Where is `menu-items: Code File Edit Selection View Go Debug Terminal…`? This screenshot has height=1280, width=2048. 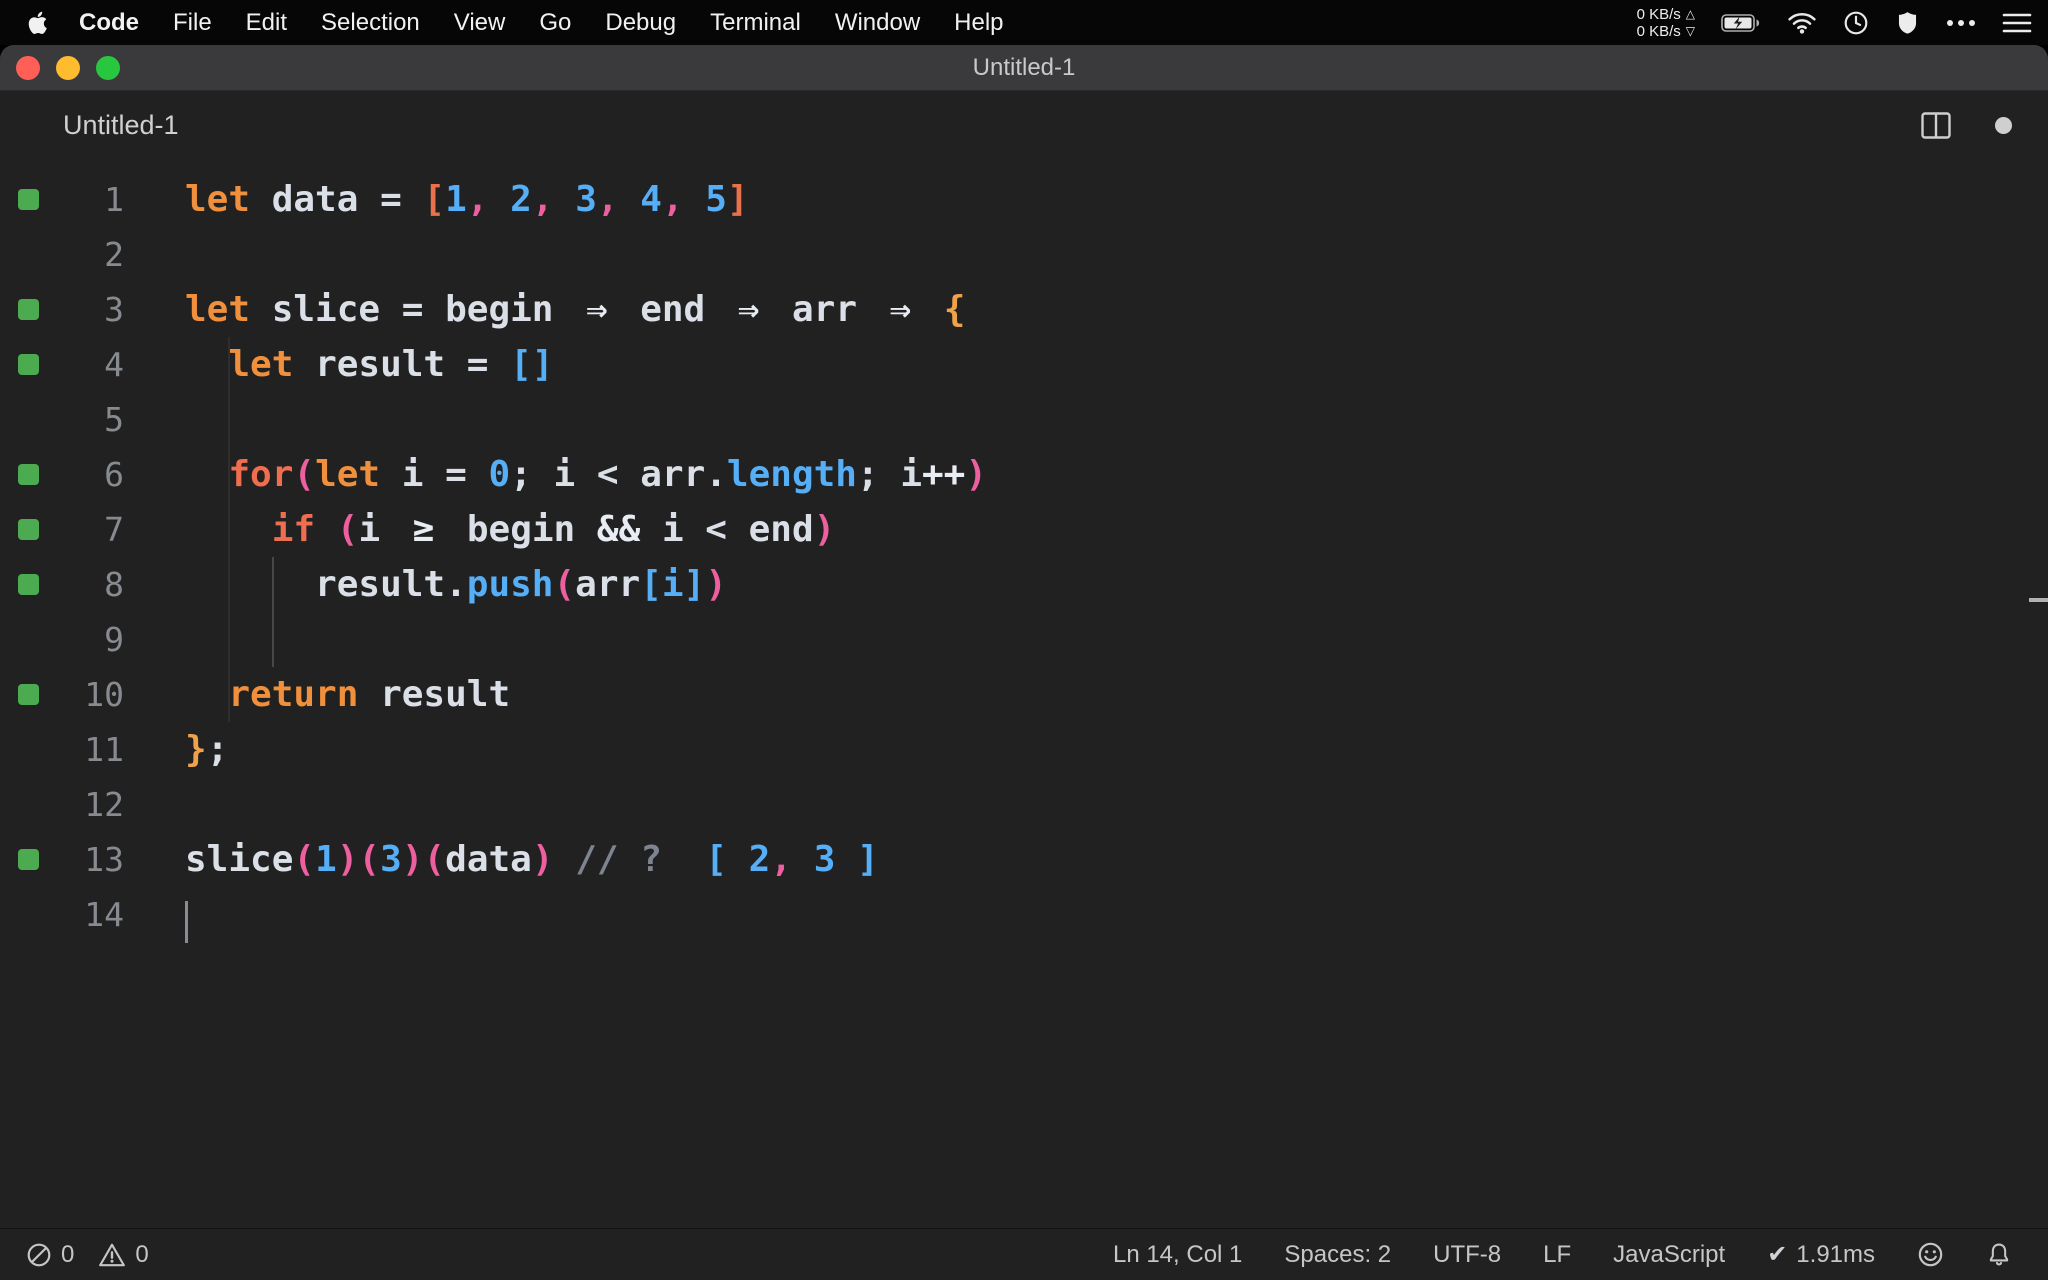
menu-items: Code File Edit Selection View Go Debug Terminal… is located at coordinates (541, 23).